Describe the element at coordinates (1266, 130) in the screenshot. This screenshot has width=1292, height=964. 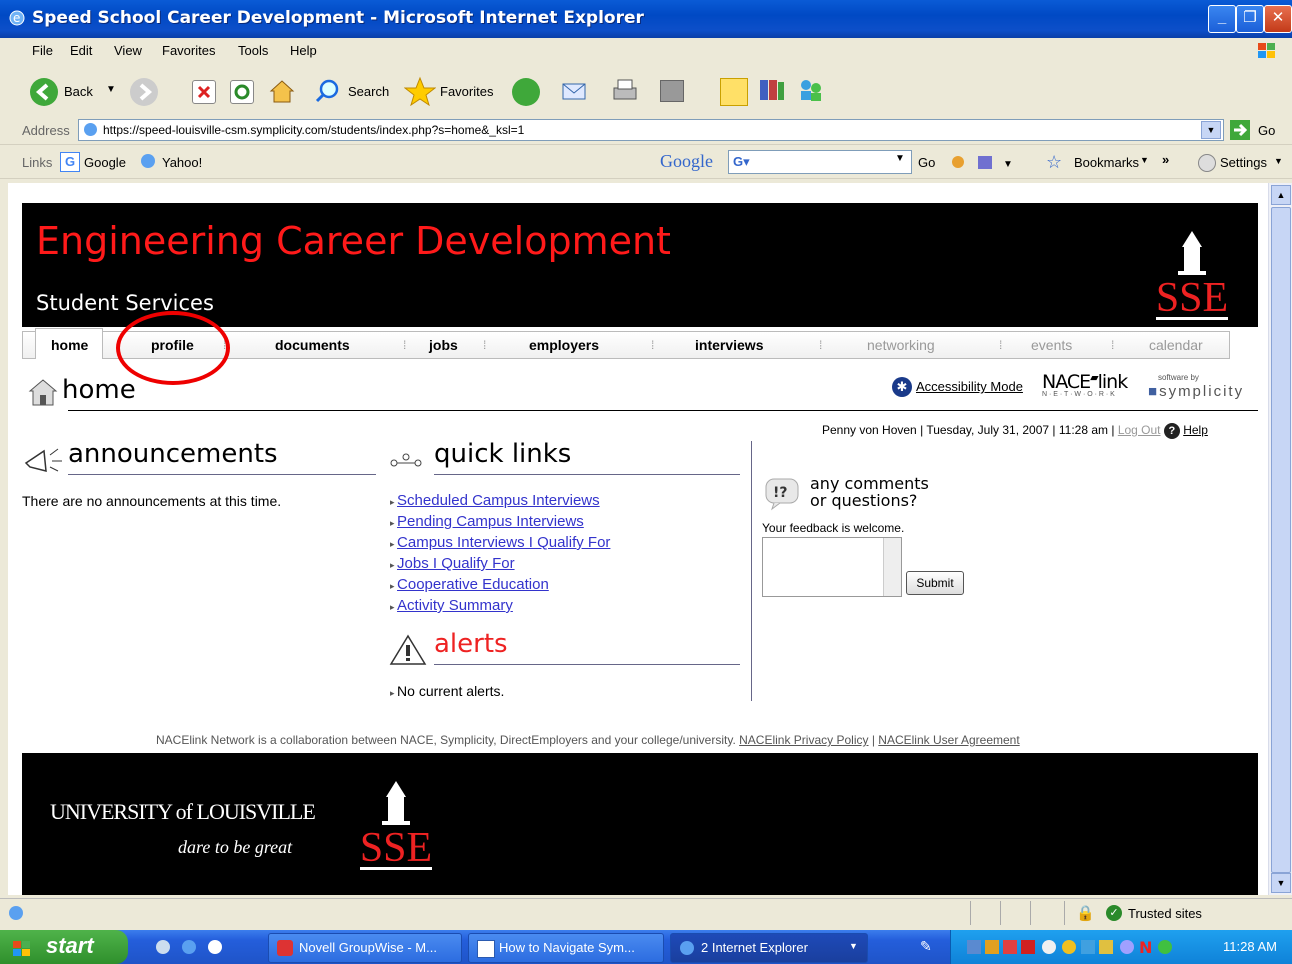
I see `go-button: Go` at that location.